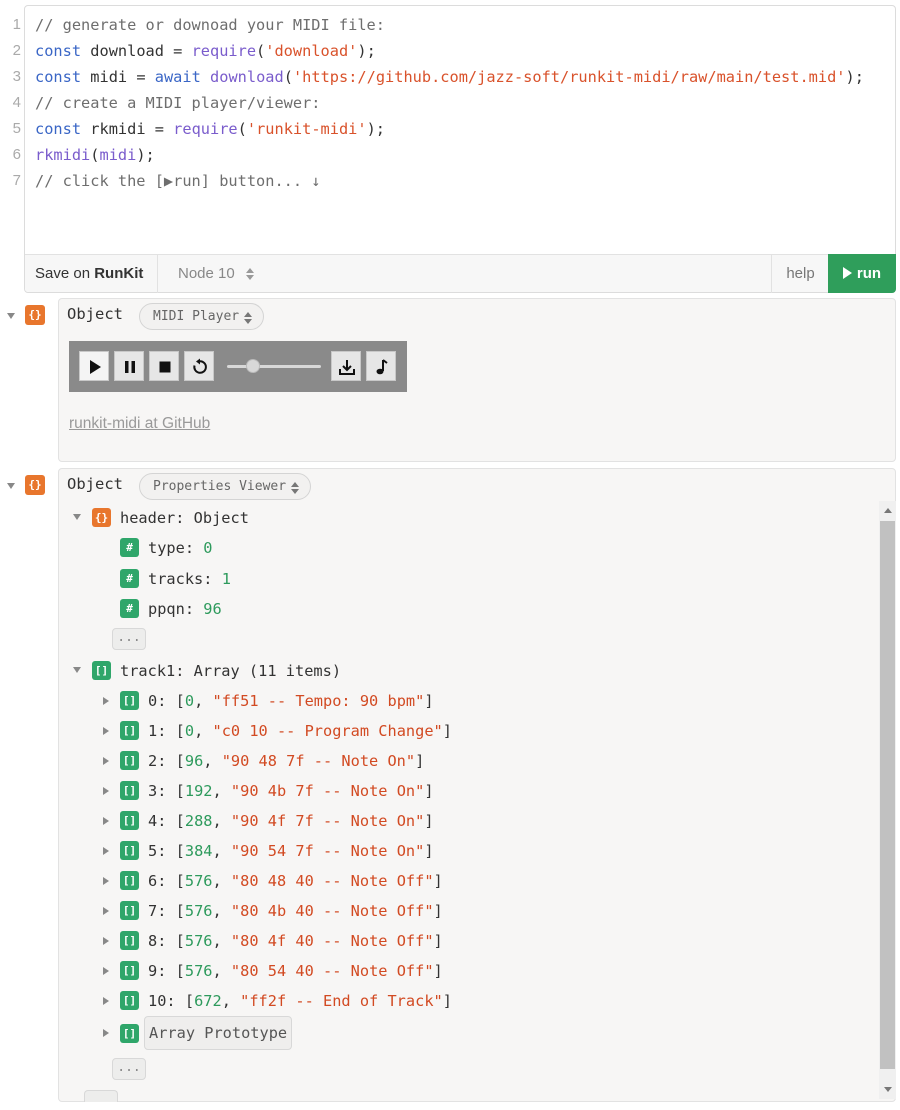 Image resolution: width=900 pixels, height=1110 pixels. I want to click on array-prototype-node: Array Prototype, so click(218, 1033).